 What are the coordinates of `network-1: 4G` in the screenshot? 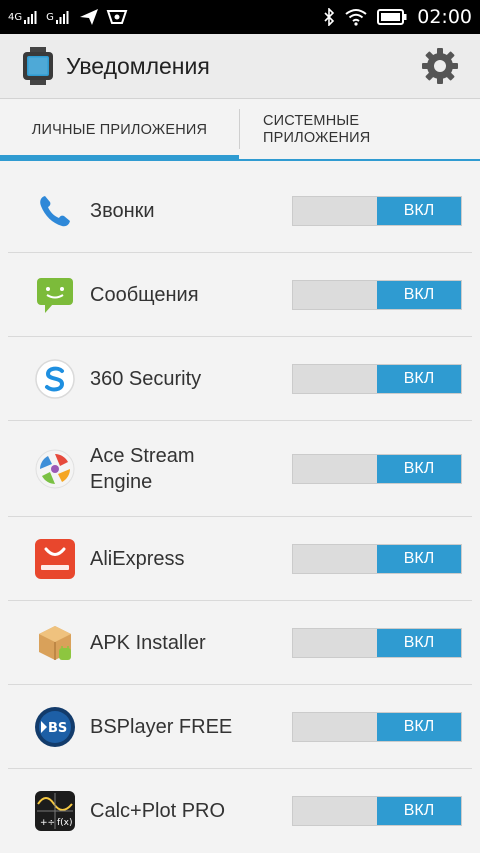 It's located at (24, 17).